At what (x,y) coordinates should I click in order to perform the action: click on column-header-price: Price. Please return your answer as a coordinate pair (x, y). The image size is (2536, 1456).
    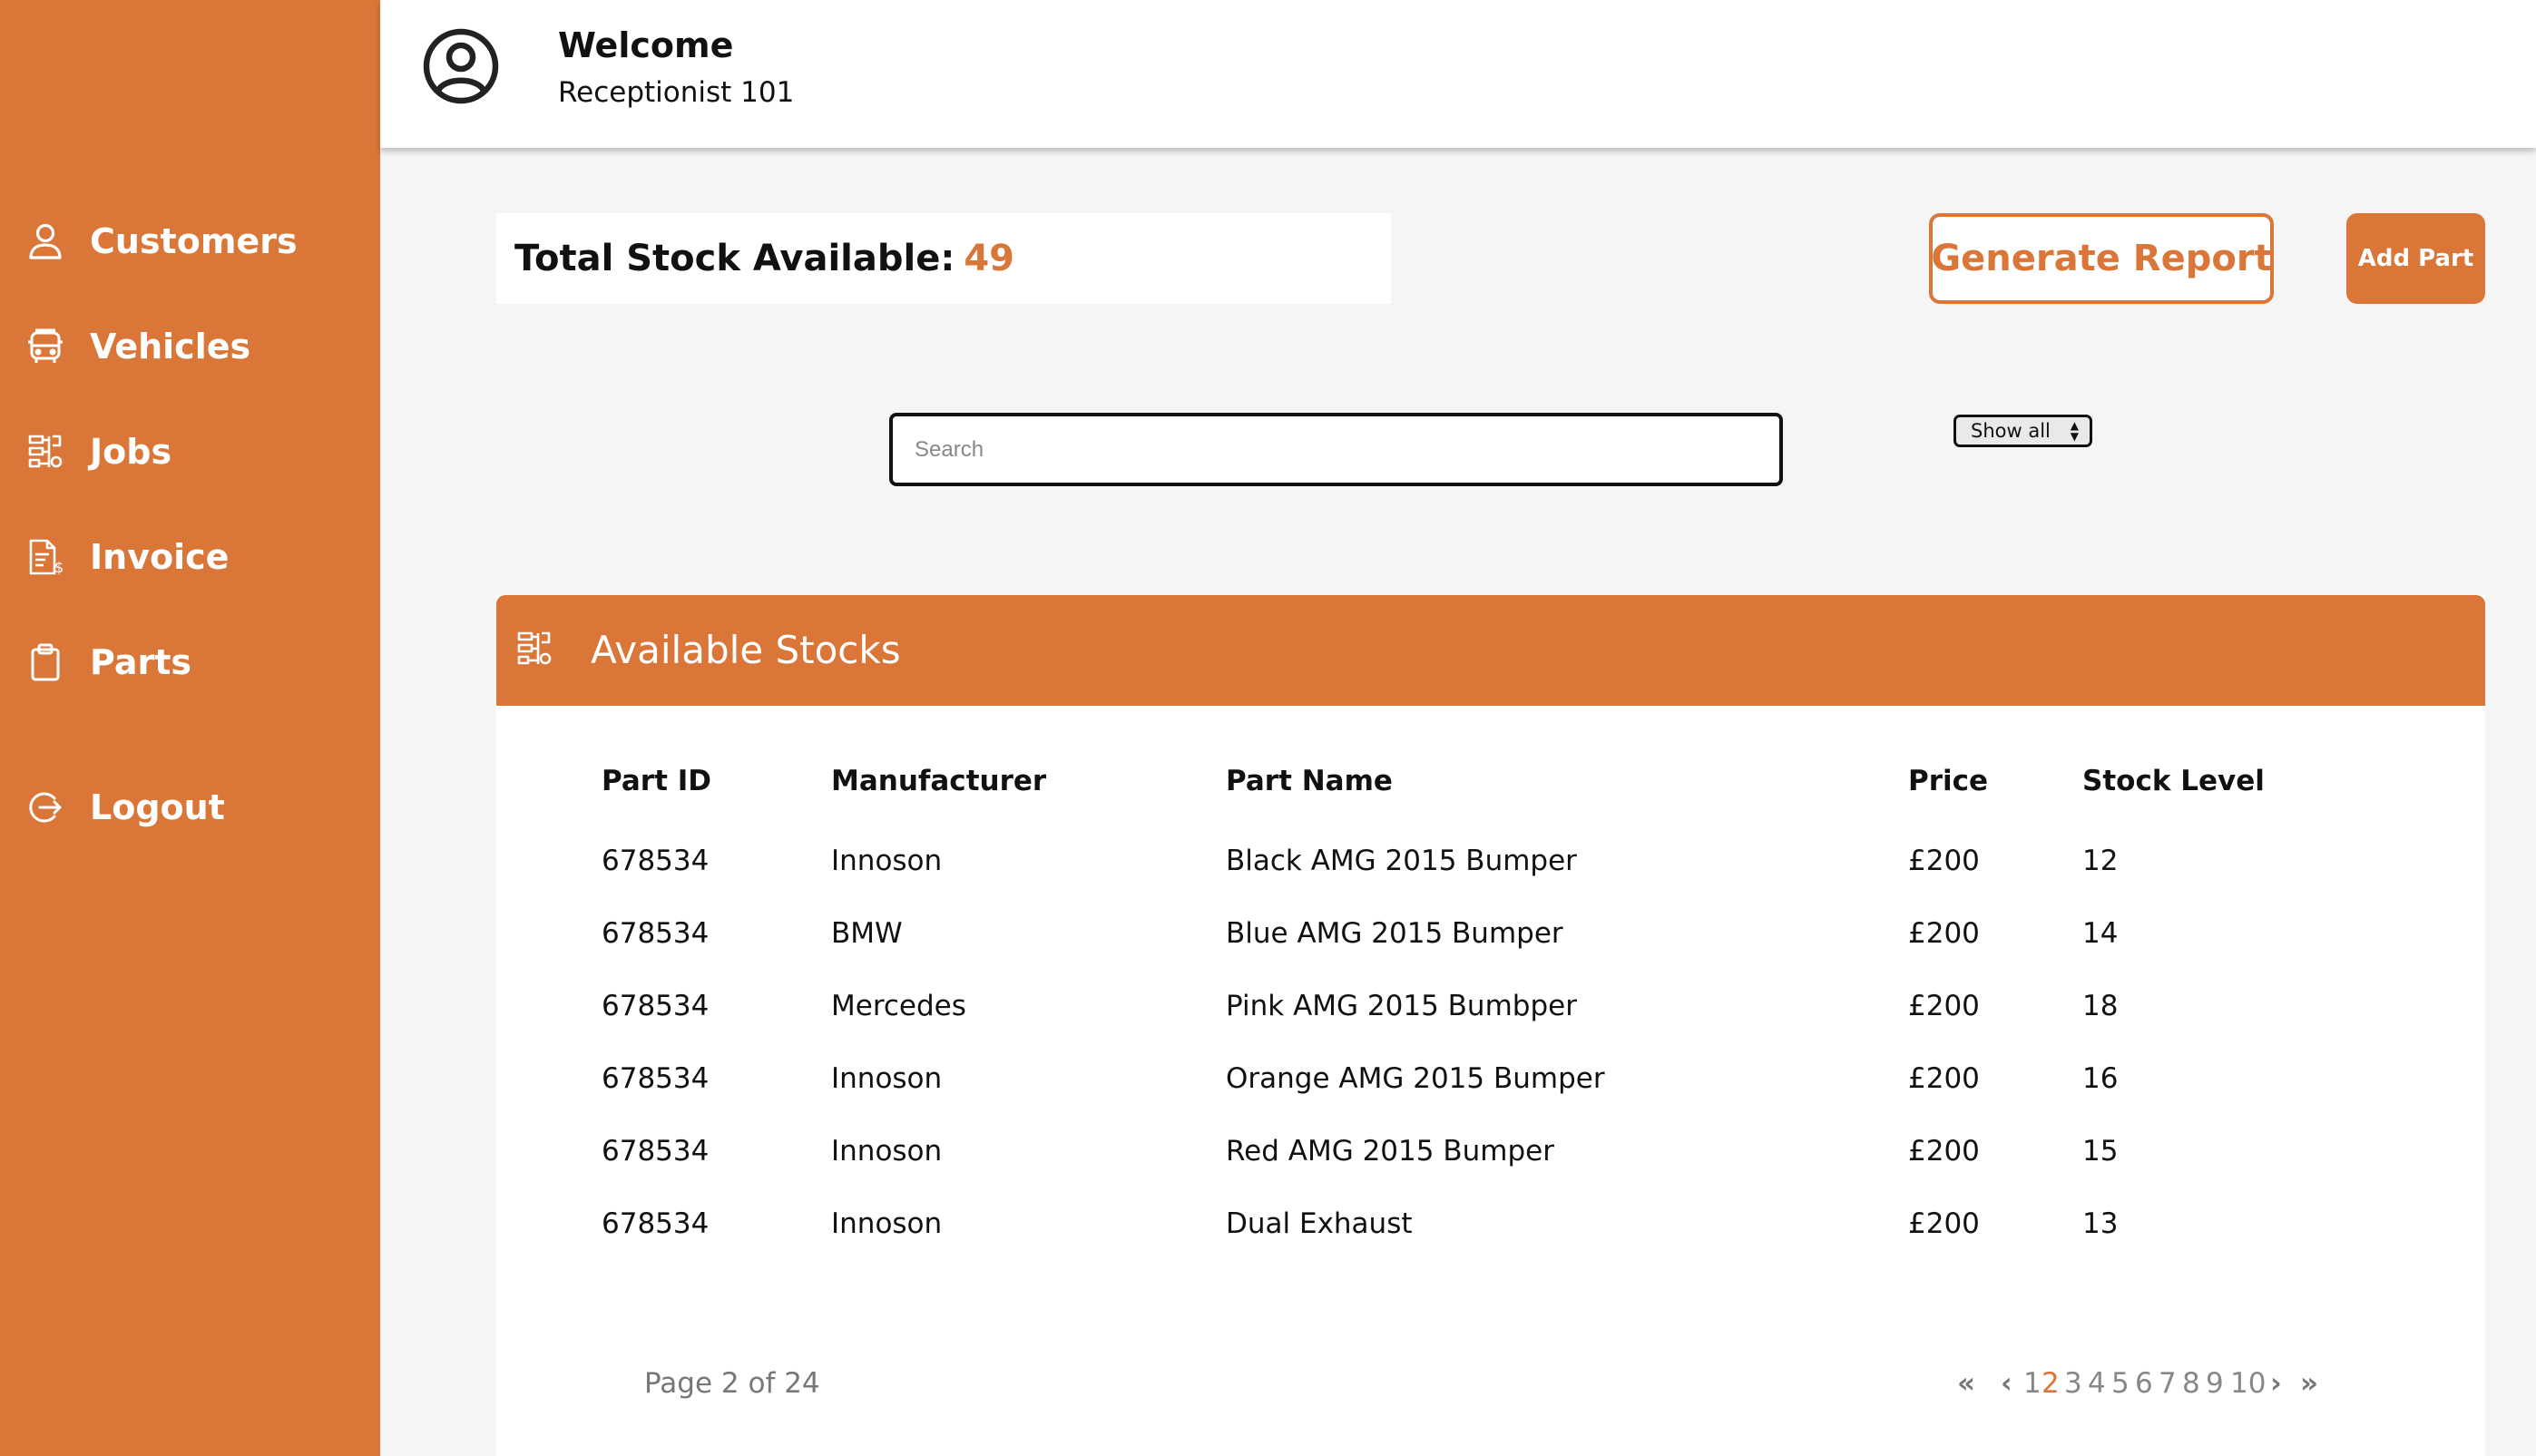
    Looking at the image, I should click on (1948, 781).